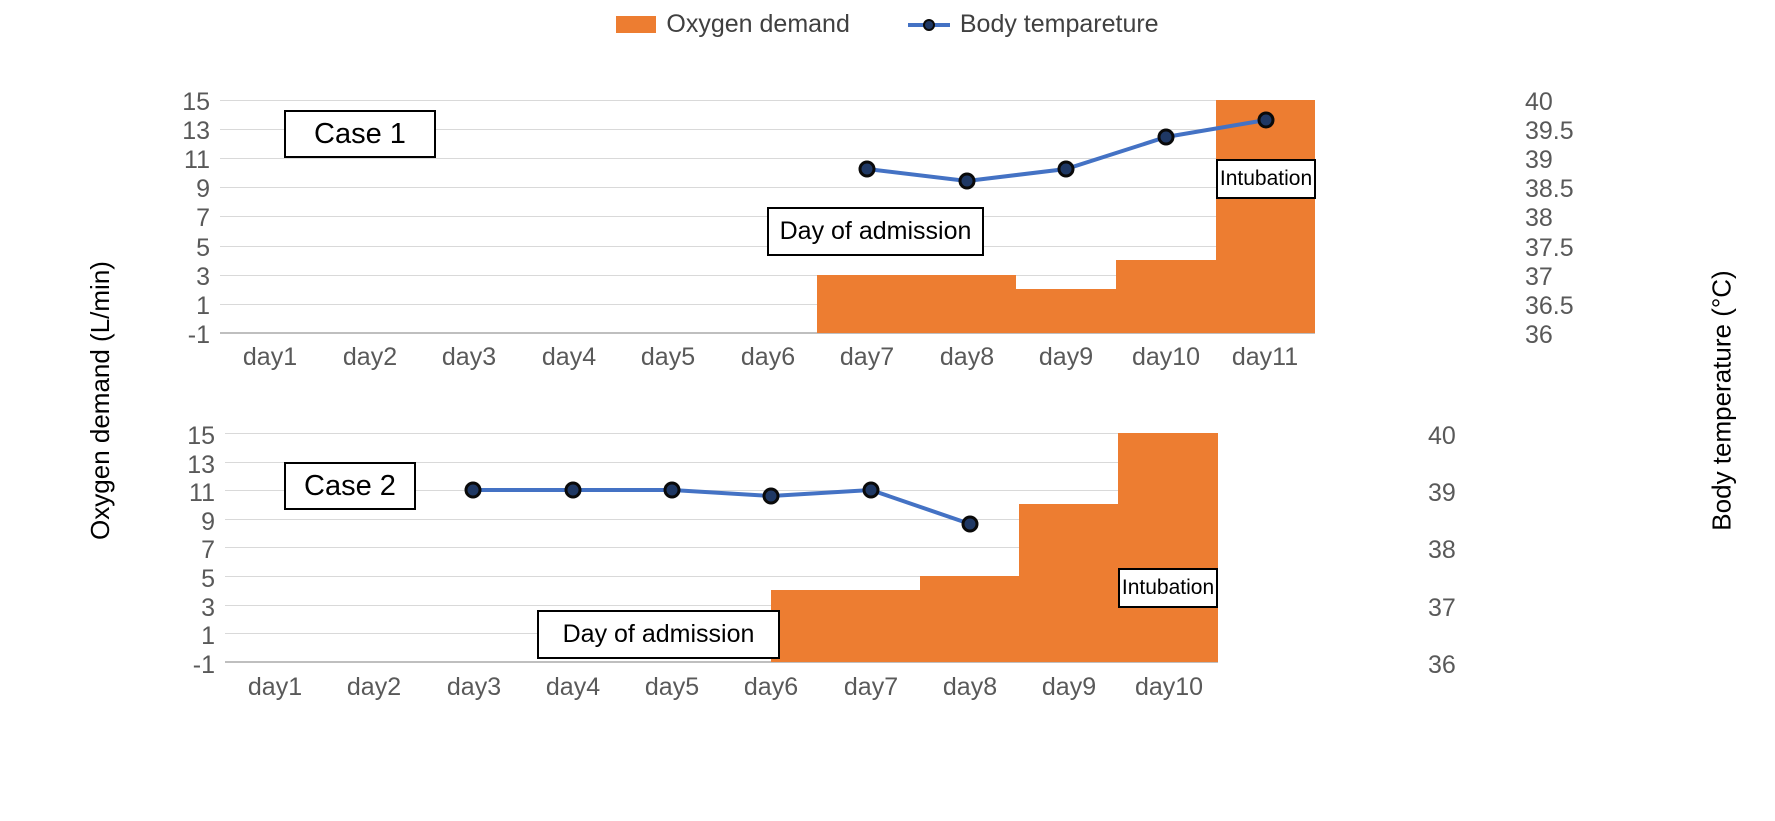 Image resolution: width=1775 pixels, height=821 pixels. What do you see at coordinates (208, 636) in the screenshot?
I see `y-tick-left: 1` at bounding box center [208, 636].